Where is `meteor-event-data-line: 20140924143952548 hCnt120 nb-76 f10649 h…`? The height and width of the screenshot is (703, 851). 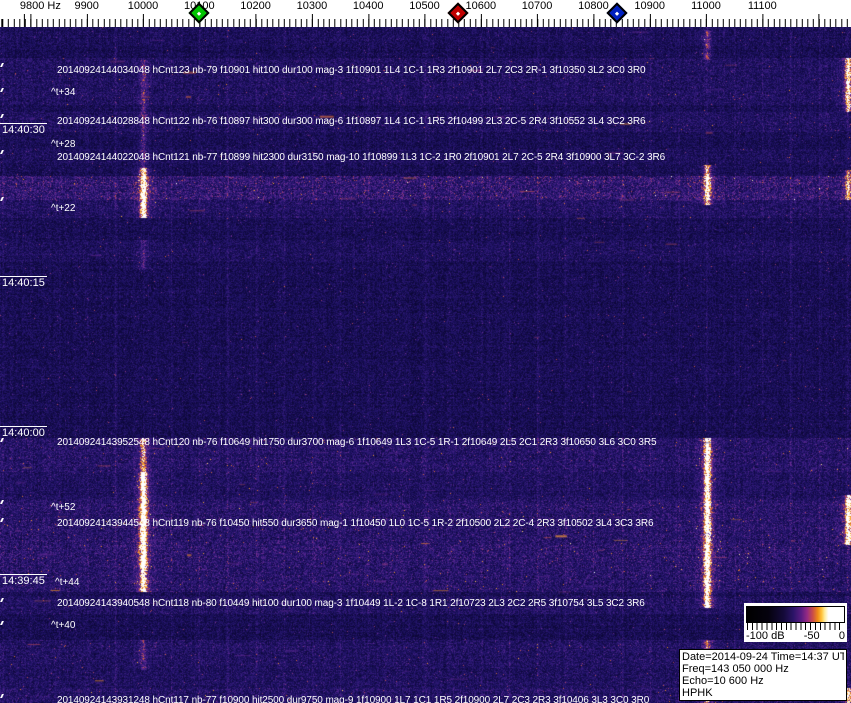 meteor-event-data-line: 20140924143952548 hCnt120 nb-76 f10649 h… is located at coordinates (357, 442).